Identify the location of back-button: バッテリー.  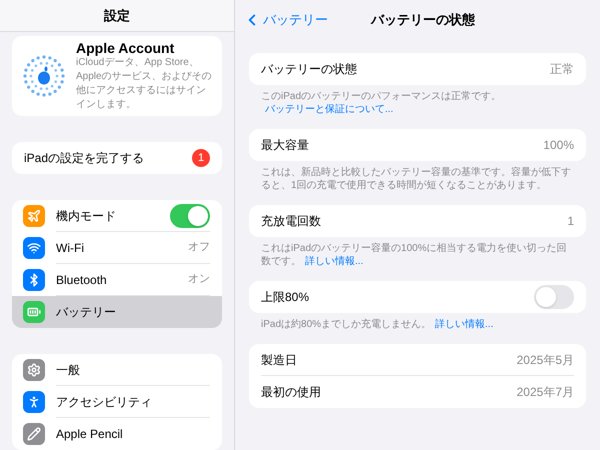
(285, 20).